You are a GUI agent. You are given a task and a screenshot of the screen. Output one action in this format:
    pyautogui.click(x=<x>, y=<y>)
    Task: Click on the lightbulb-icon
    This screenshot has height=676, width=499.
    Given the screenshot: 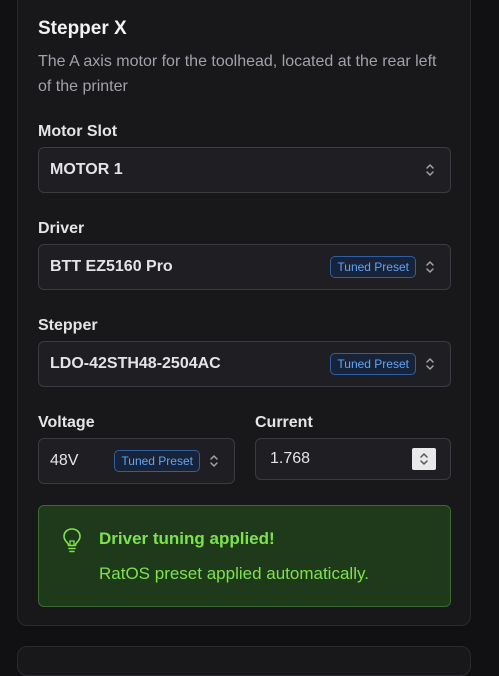 What is the action you would take?
    pyautogui.click(x=72, y=542)
    